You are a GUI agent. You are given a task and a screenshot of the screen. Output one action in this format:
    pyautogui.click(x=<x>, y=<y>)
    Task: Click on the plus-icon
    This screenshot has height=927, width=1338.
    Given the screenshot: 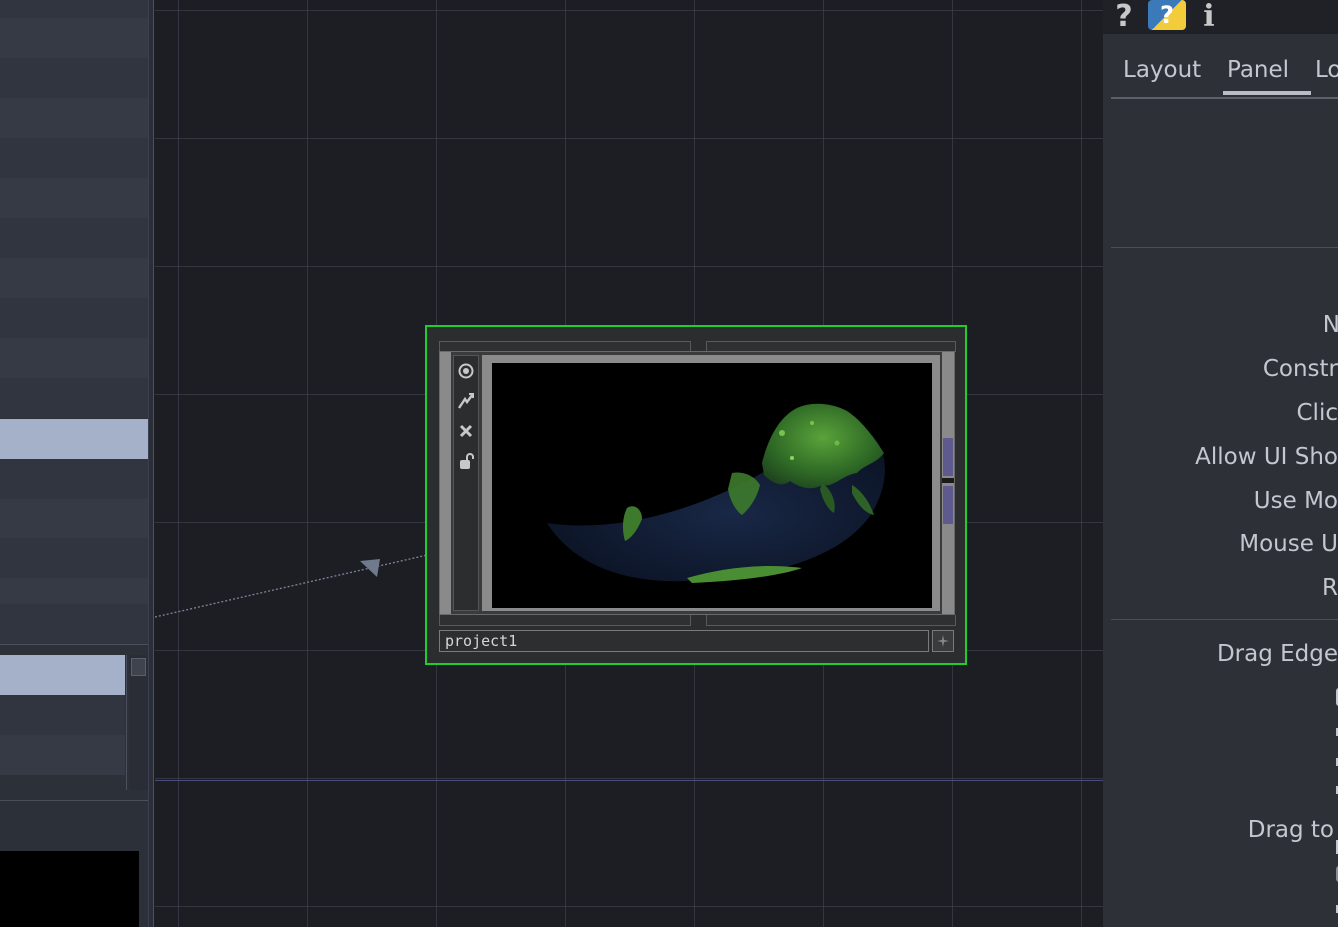 What is the action you would take?
    pyautogui.click(x=943, y=641)
    